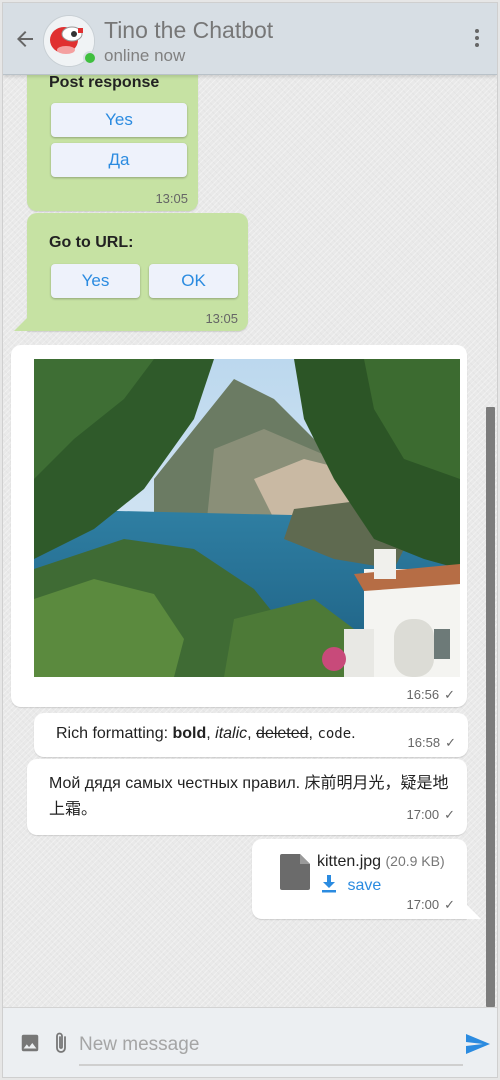 Image resolution: width=500 pixels, height=1080 pixels. I want to click on file-name-line: kitten.jpg (20.9 KB), so click(381, 862).